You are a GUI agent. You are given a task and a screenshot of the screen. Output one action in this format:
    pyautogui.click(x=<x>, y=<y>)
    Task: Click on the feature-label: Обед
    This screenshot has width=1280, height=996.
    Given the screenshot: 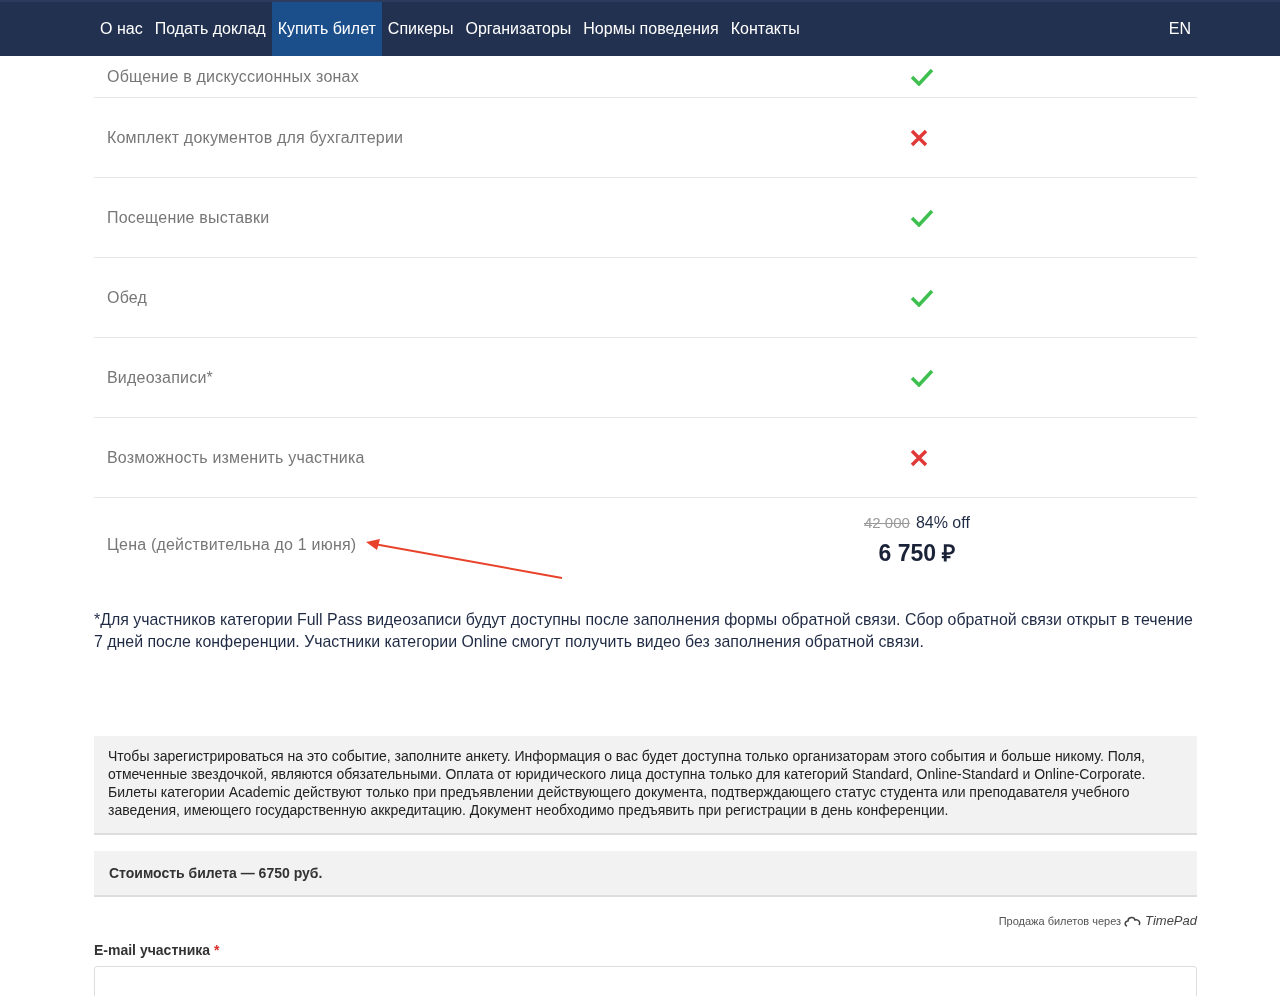 What is the action you would take?
    pyautogui.click(x=127, y=297)
    